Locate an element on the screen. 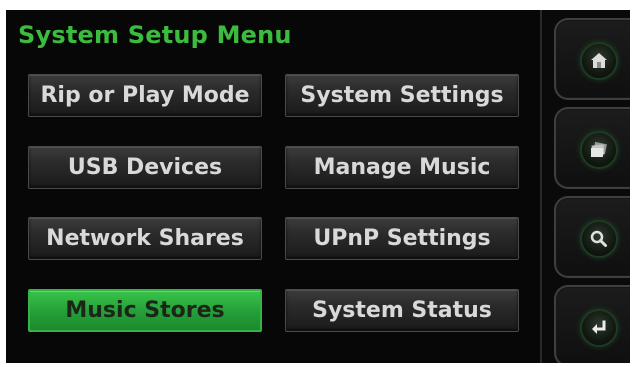 This screenshot has width=635, height=367. system-status-button: System Status is located at coordinates (402, 310).